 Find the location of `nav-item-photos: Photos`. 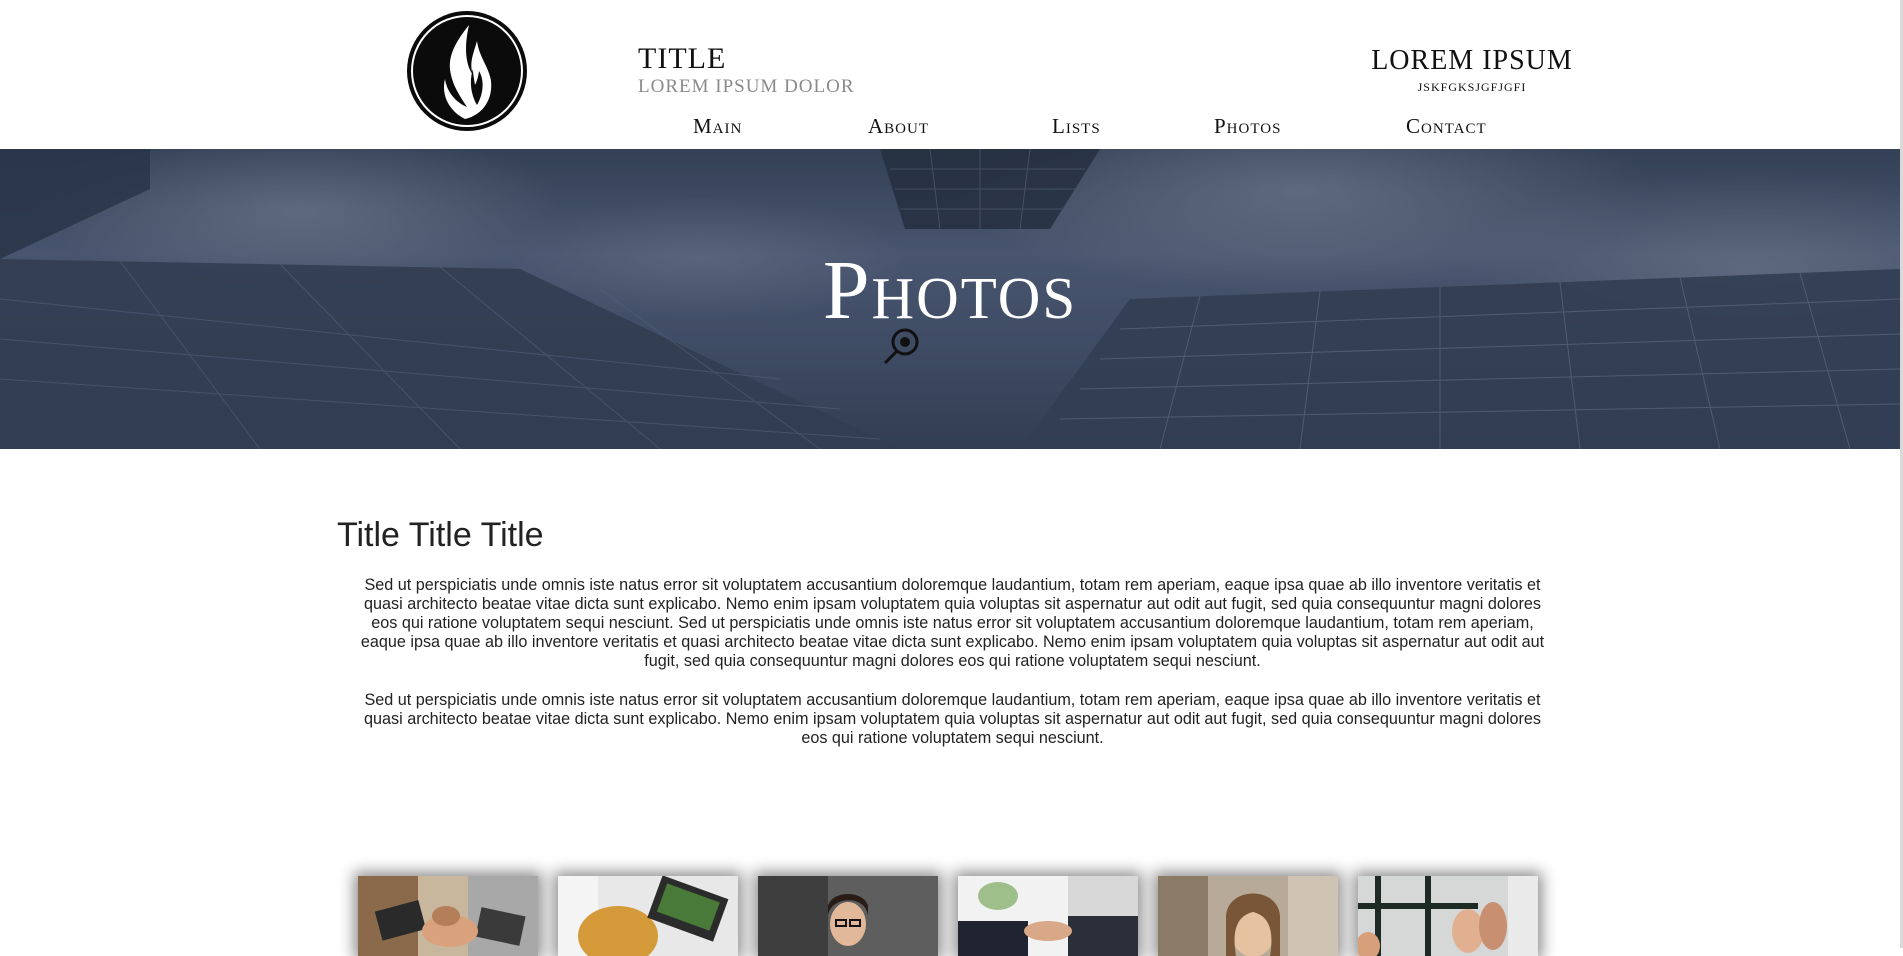

nav-item-photos: Photos is located at coordinates (1247, 126).